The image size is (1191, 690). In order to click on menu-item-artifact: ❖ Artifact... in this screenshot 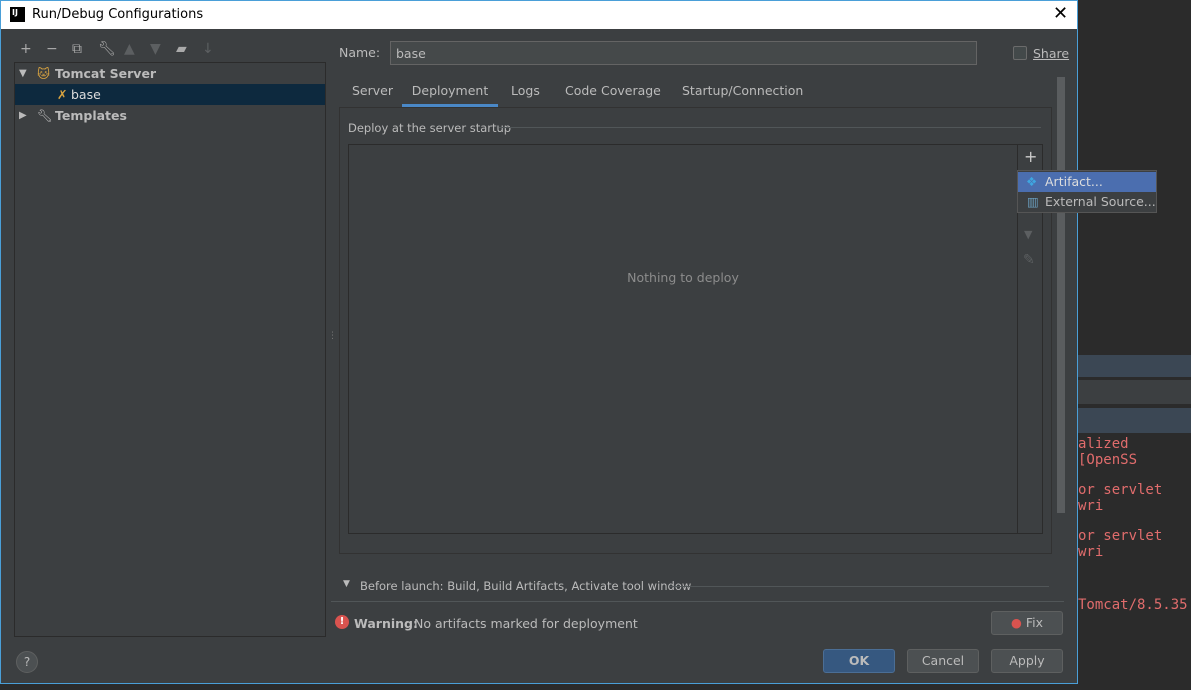, I will do `click(1087, 182)`.